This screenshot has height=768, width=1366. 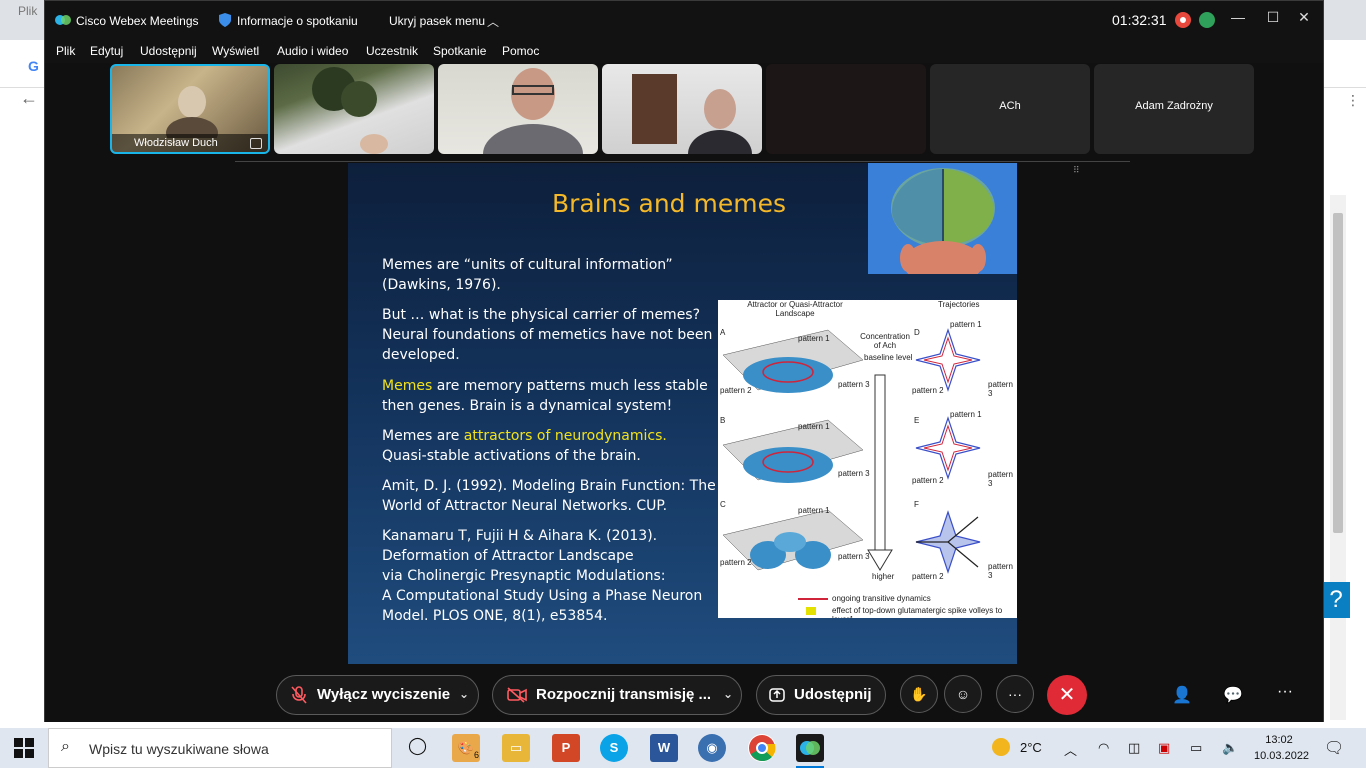 What do you see at coordinates (811, 611) in the screenshot?
I see `legend-swatch-arrow` at bounding box center [811, 611].